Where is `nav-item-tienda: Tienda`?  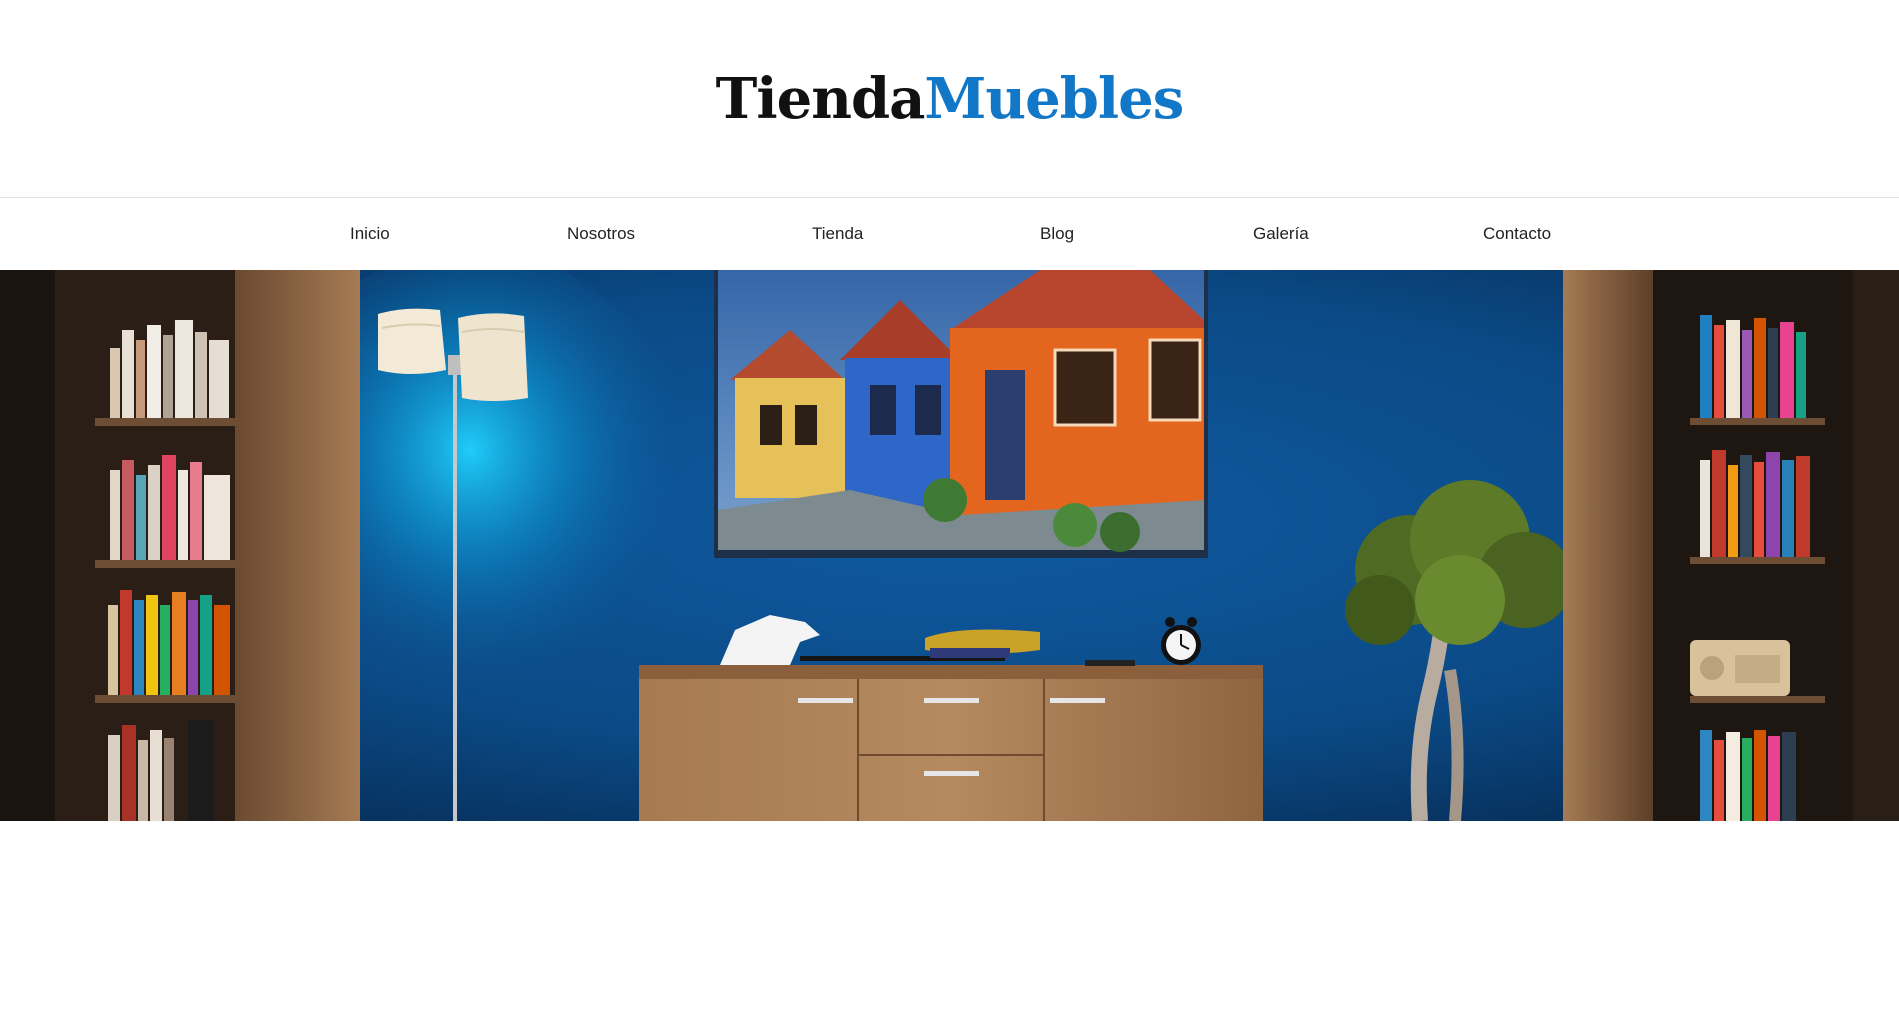
nav-item-tienda: Tienda is located at coordinates (837, 234).